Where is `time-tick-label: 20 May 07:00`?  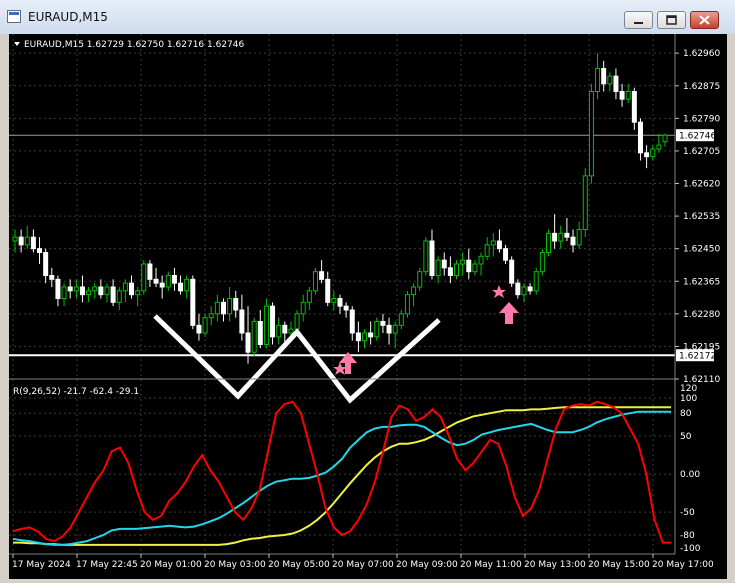 time-tick-label: 20 May 07:00 is located at coordinates (363, 565).